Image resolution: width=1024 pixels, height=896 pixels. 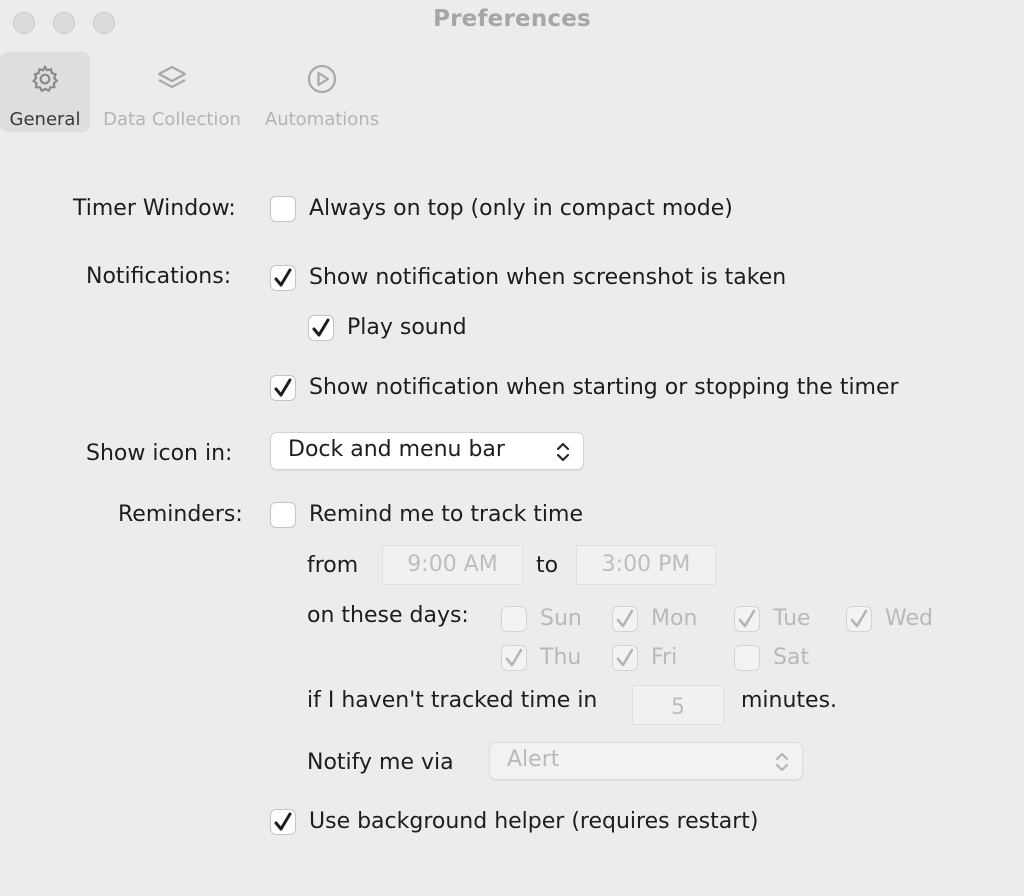 What do you see at coordinates (283, 515) in the screenshot?
I see `remind-checkbox` at bounding box center [283, 515].